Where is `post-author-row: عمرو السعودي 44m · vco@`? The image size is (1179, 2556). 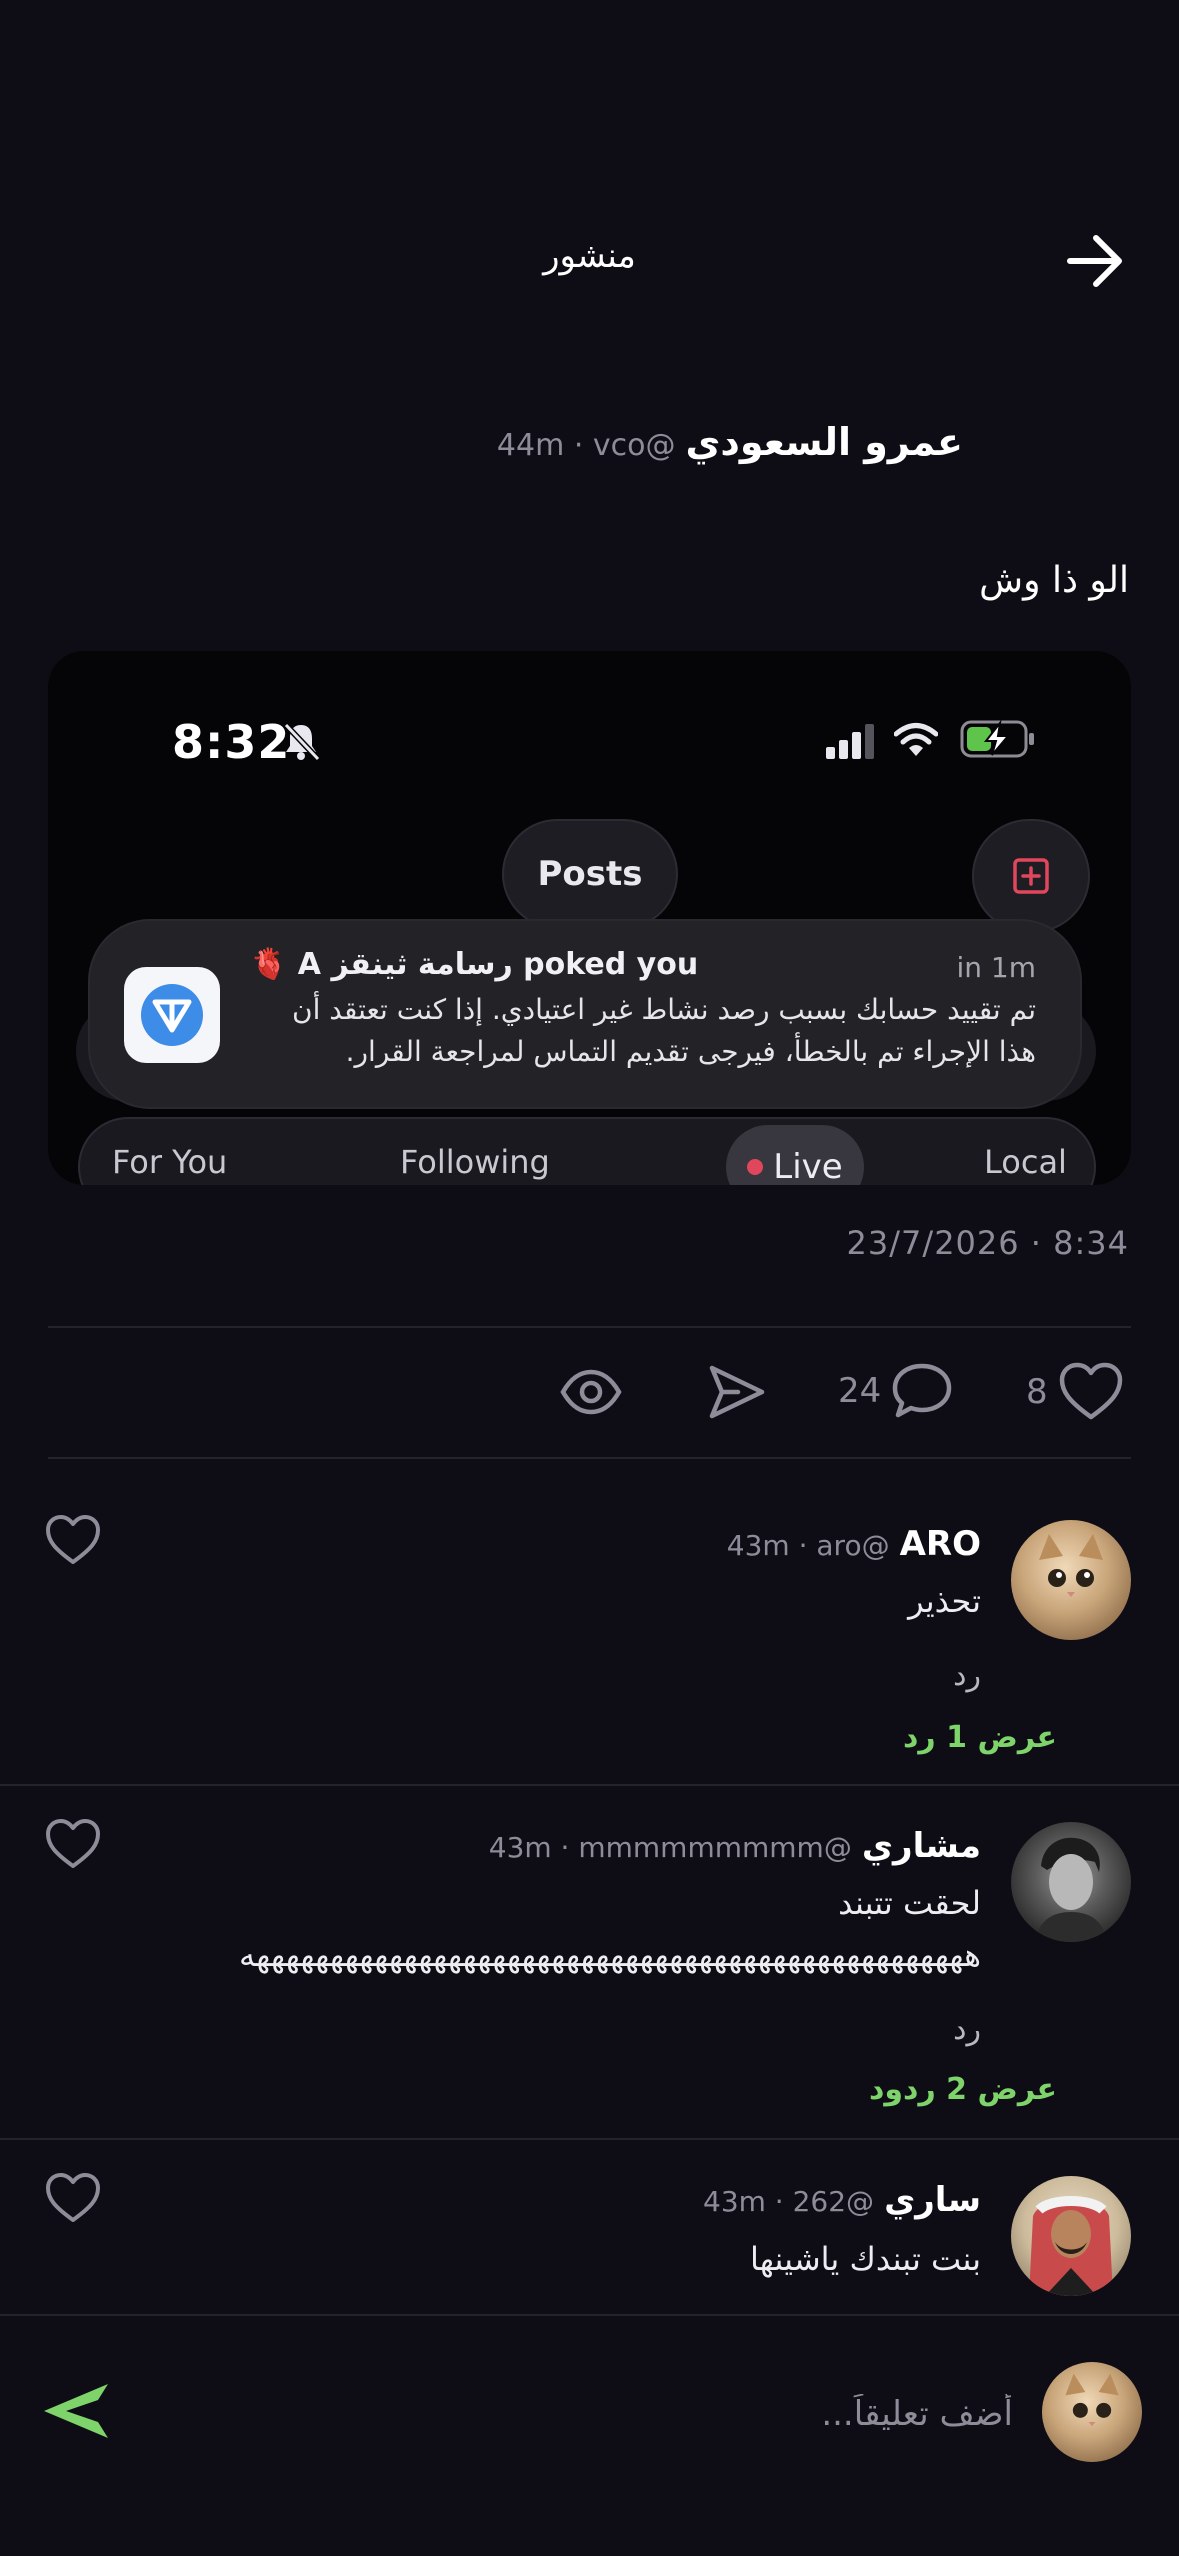 post-author-row: عمرو السعودي 44m · vco@ is located at coordinates (730, 442).